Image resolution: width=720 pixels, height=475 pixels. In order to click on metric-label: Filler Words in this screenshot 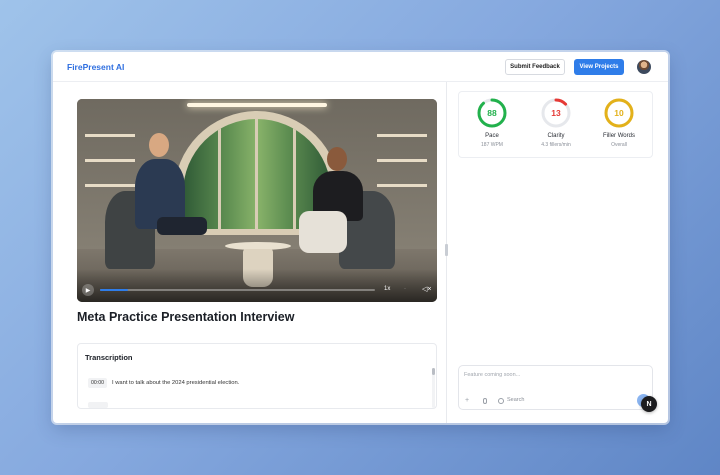, I will do `click(619, 136)`.